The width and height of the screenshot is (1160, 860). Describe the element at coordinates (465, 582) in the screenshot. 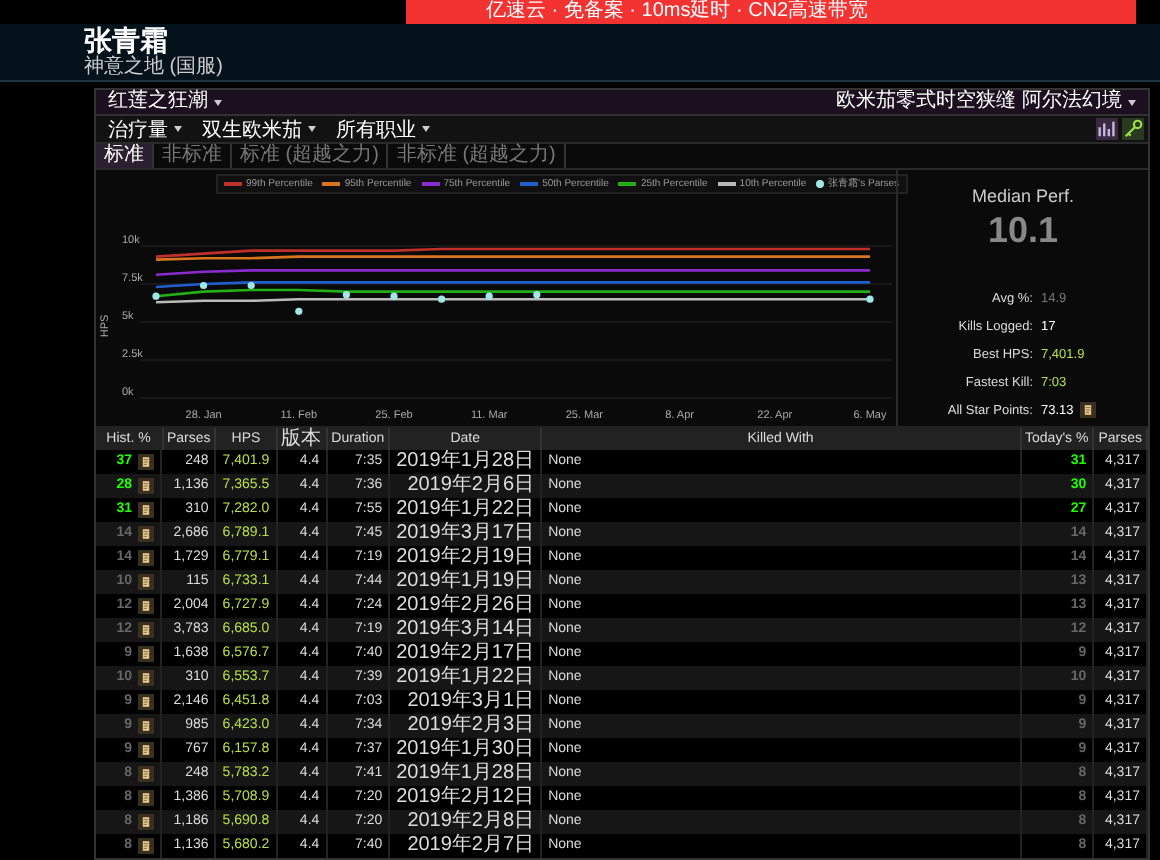

I see `date-cell: 2019年1月19日` at that location.